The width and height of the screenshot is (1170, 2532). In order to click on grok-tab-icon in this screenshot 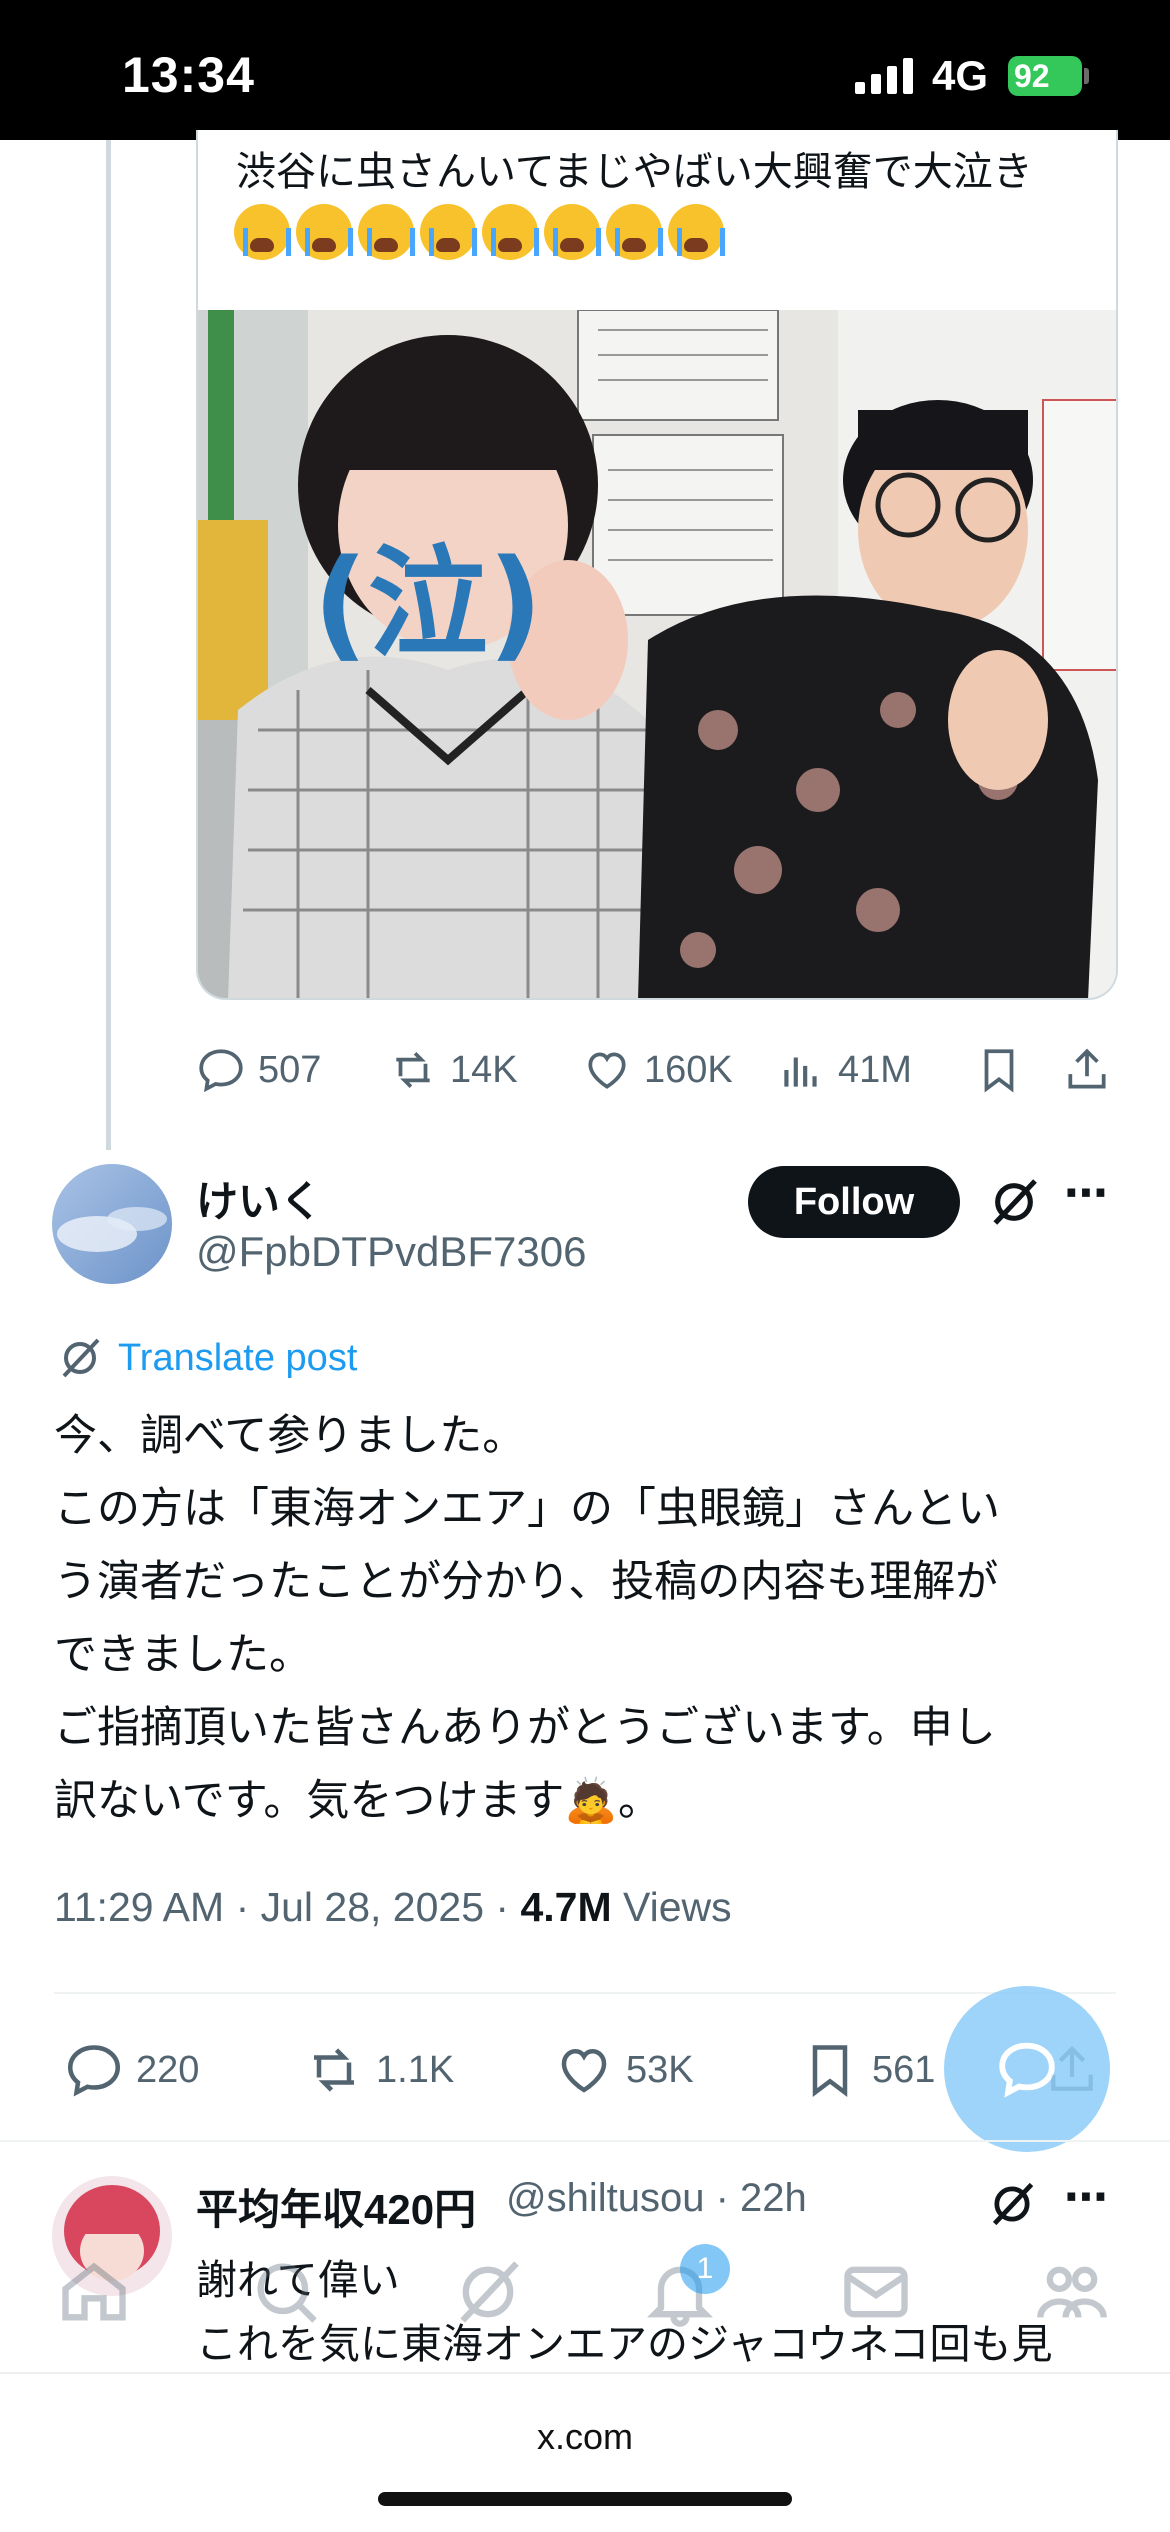, I will do `click(488, 2292)`.